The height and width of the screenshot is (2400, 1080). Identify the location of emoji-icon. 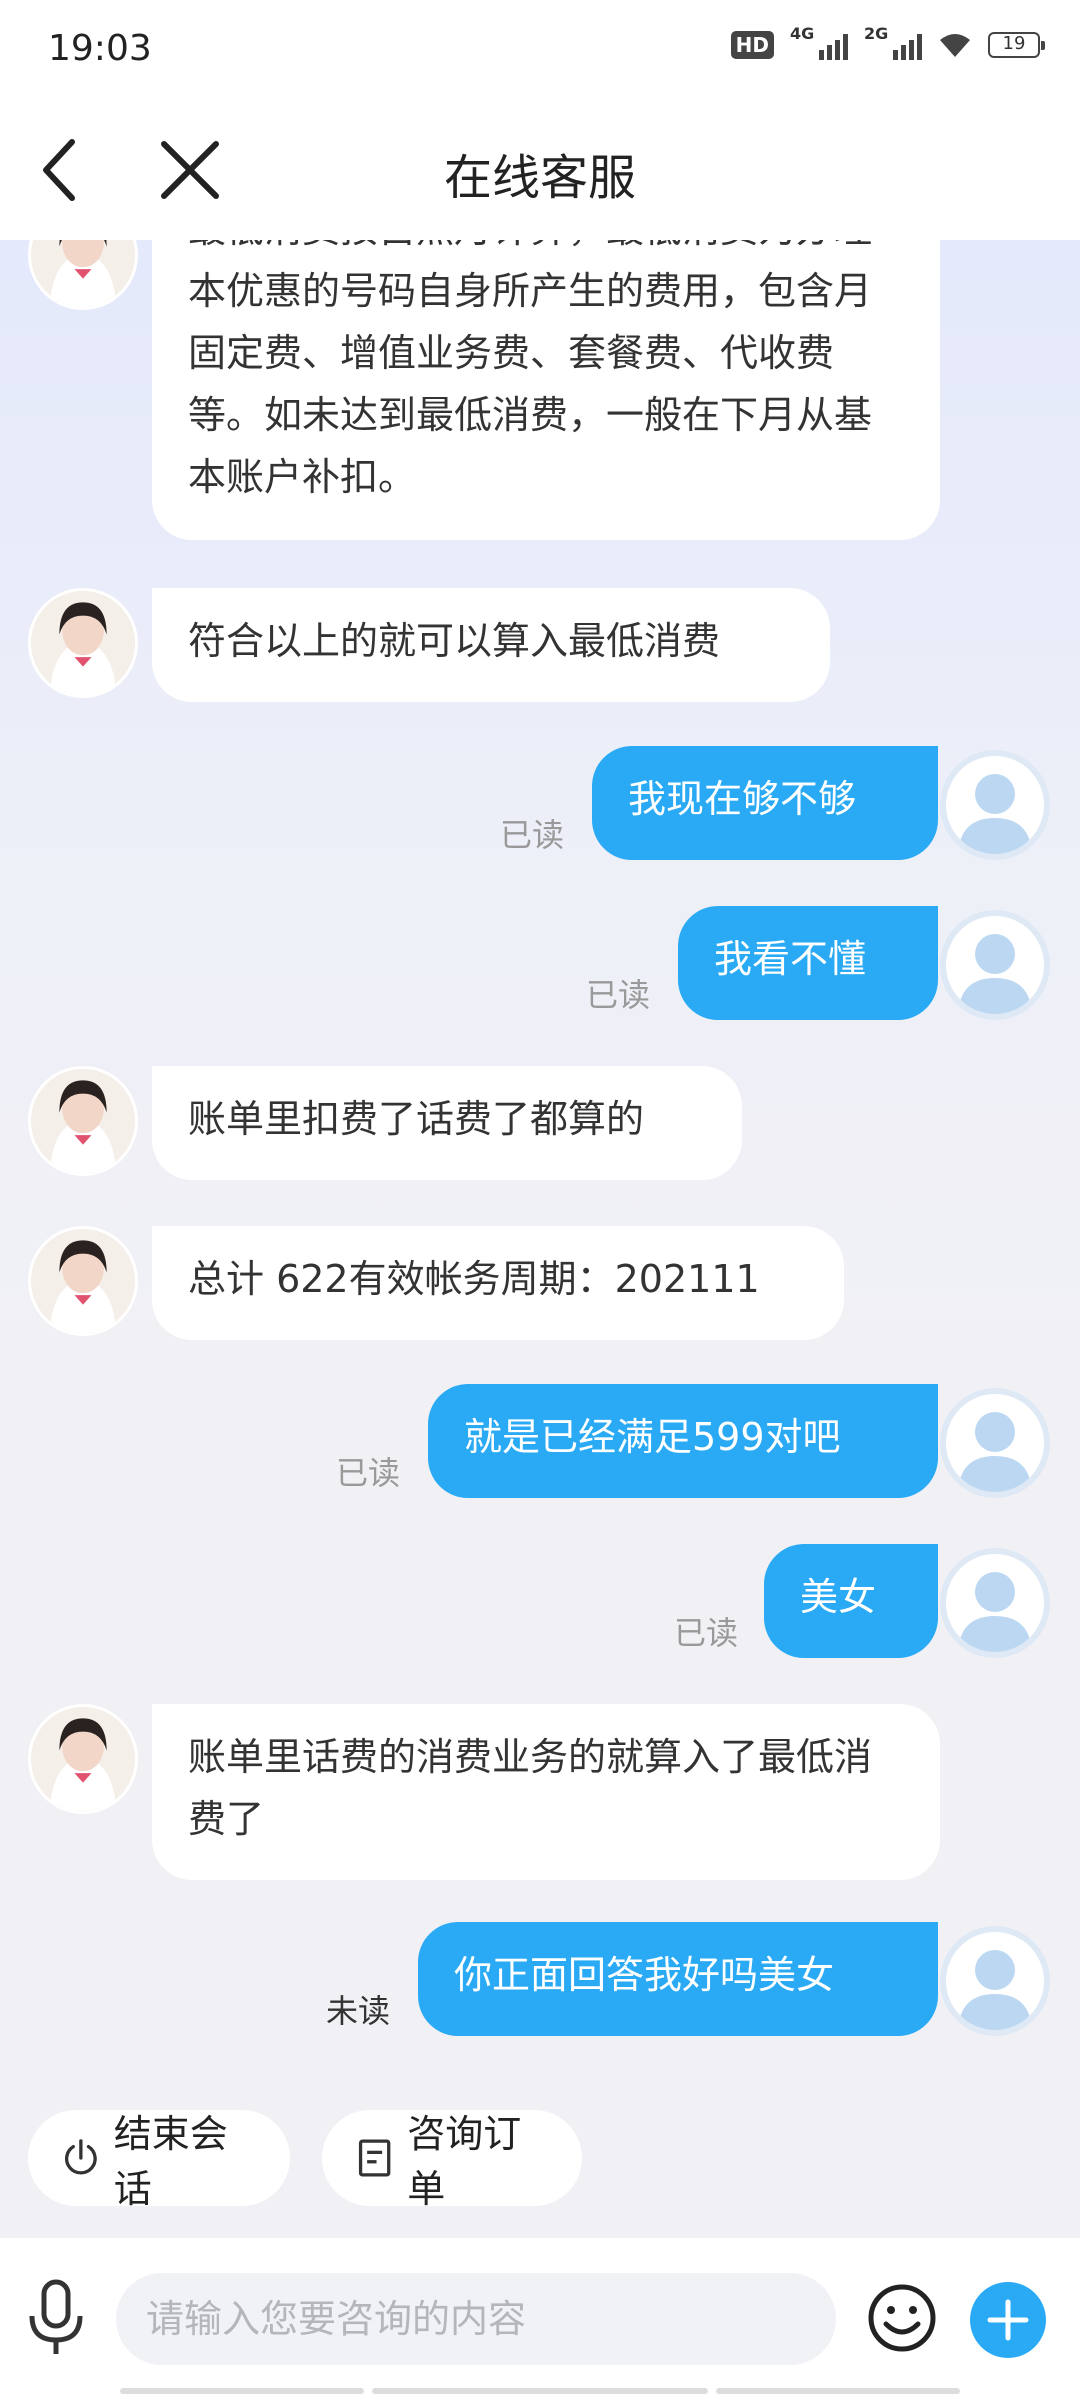
(902, 2318).